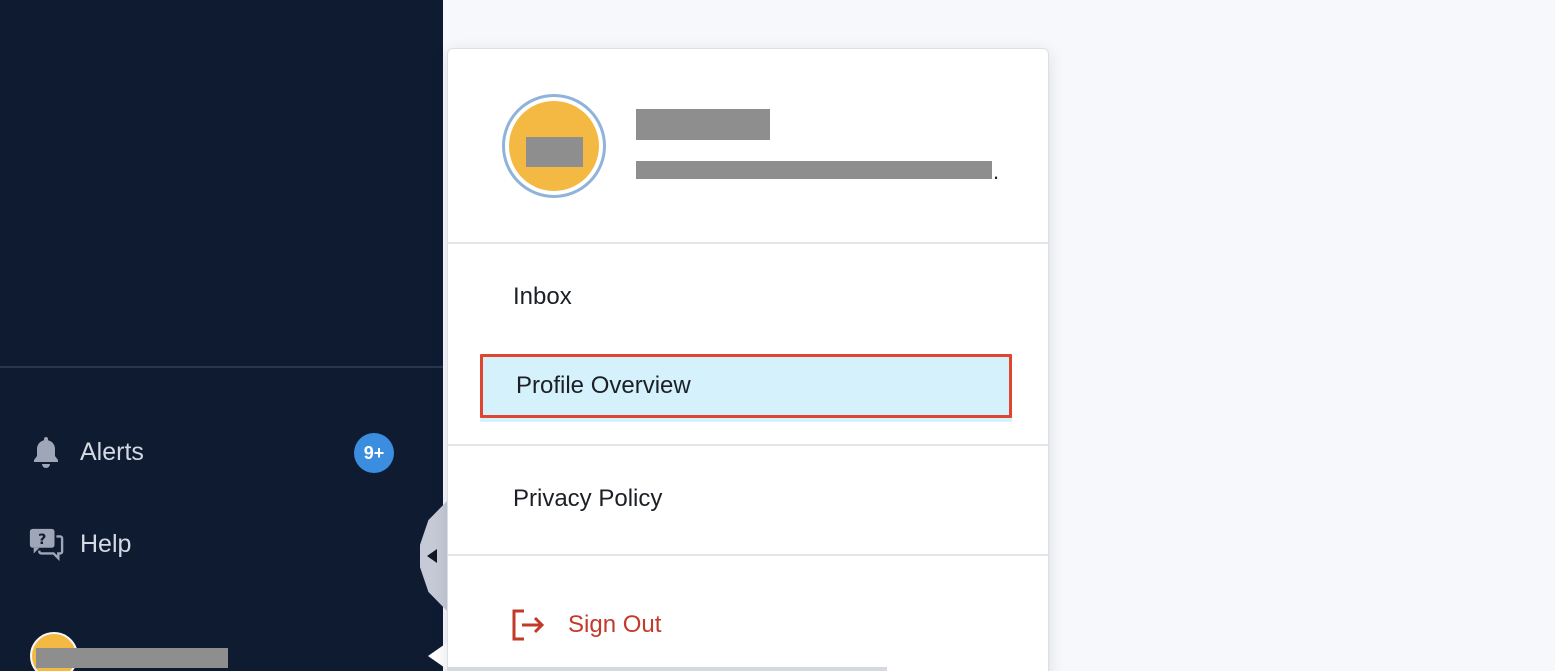  I want to click on menu-item-label: Privacy Policy, so click(588, 498).